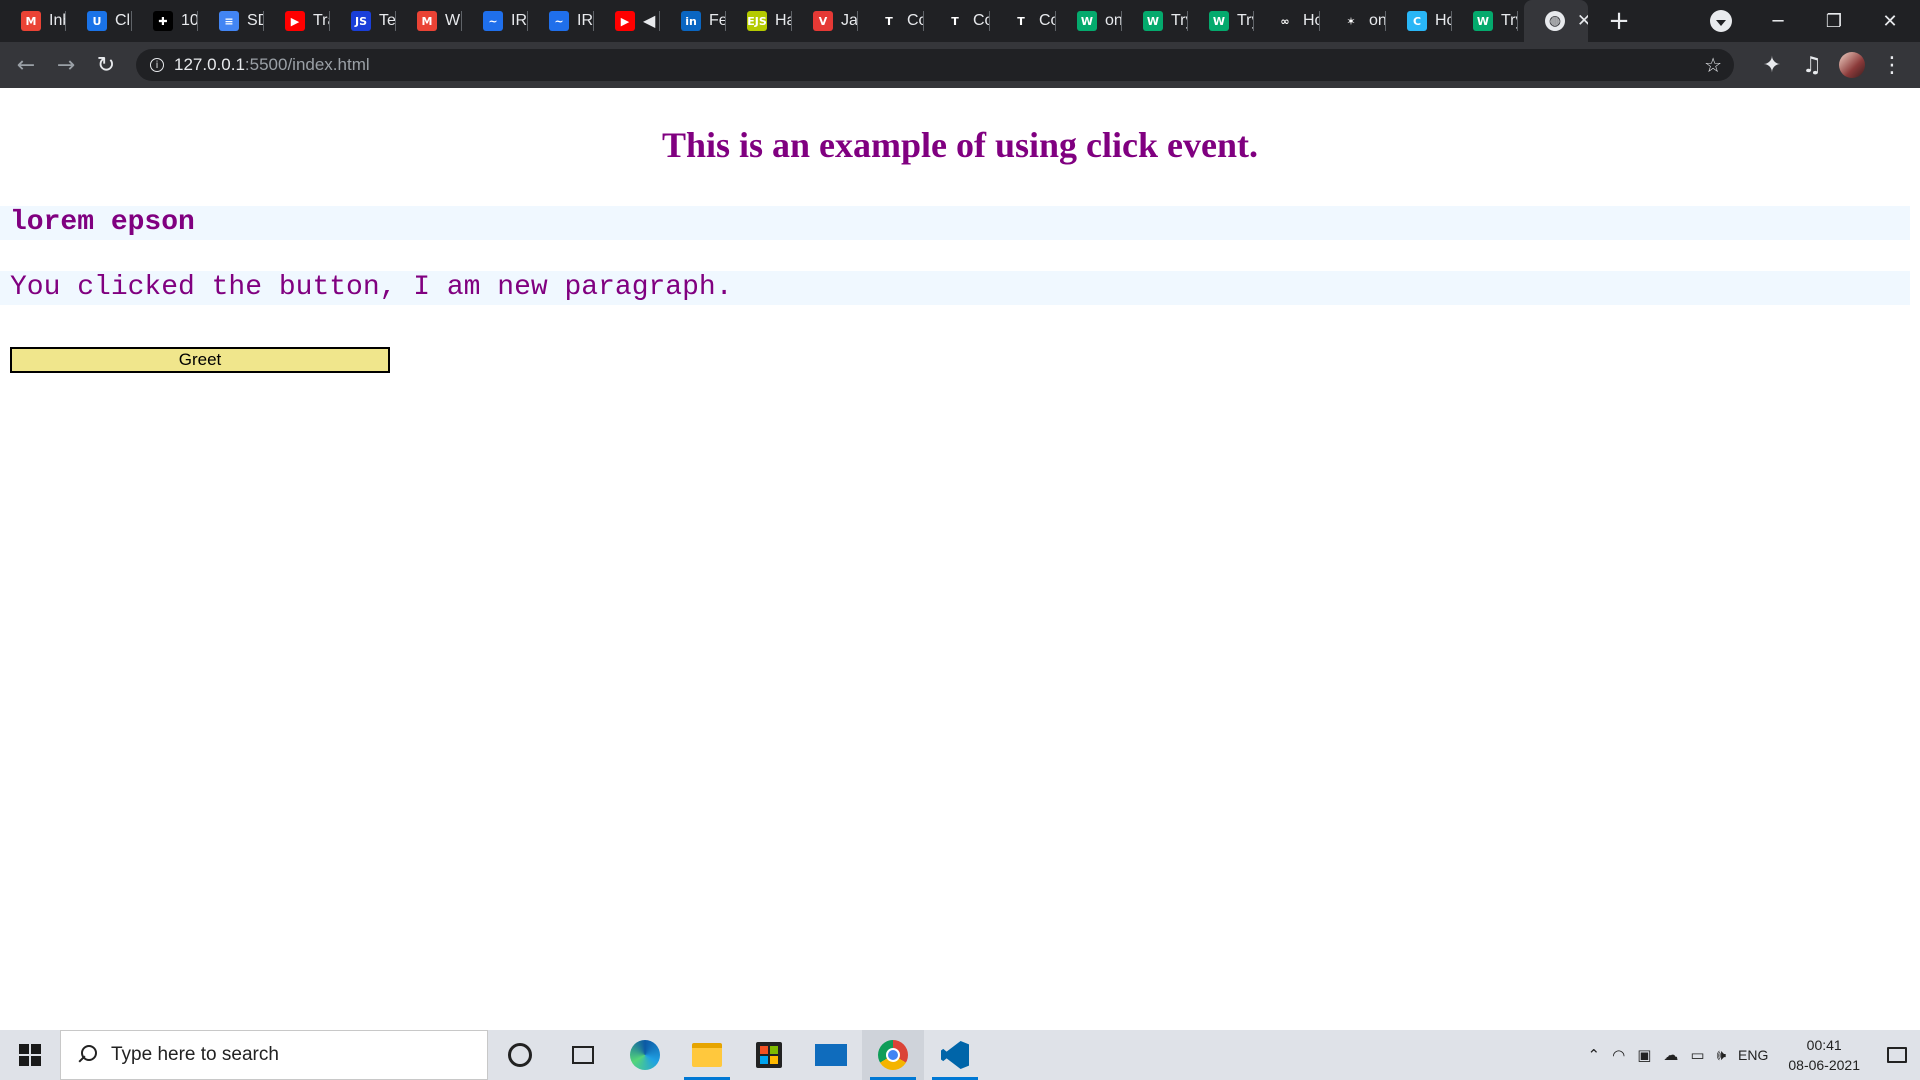 This screenshot has width=1920, height=1080. I want to click on battery-icon: ▭, so click(1697, 1055).